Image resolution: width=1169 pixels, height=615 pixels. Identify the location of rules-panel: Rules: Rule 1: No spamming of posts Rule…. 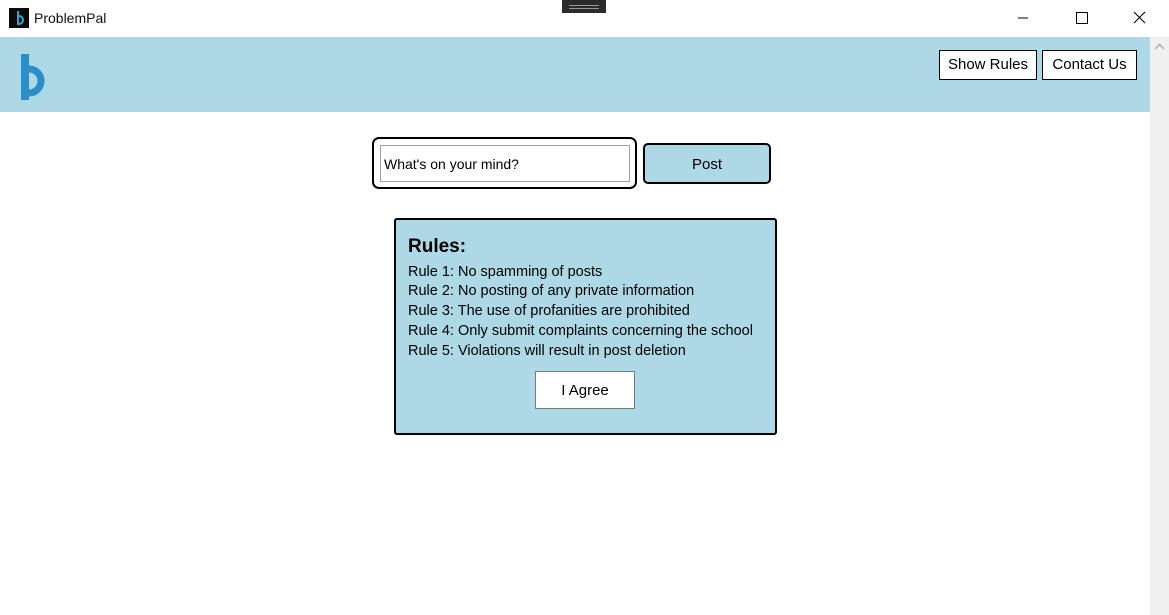
(585, 326).